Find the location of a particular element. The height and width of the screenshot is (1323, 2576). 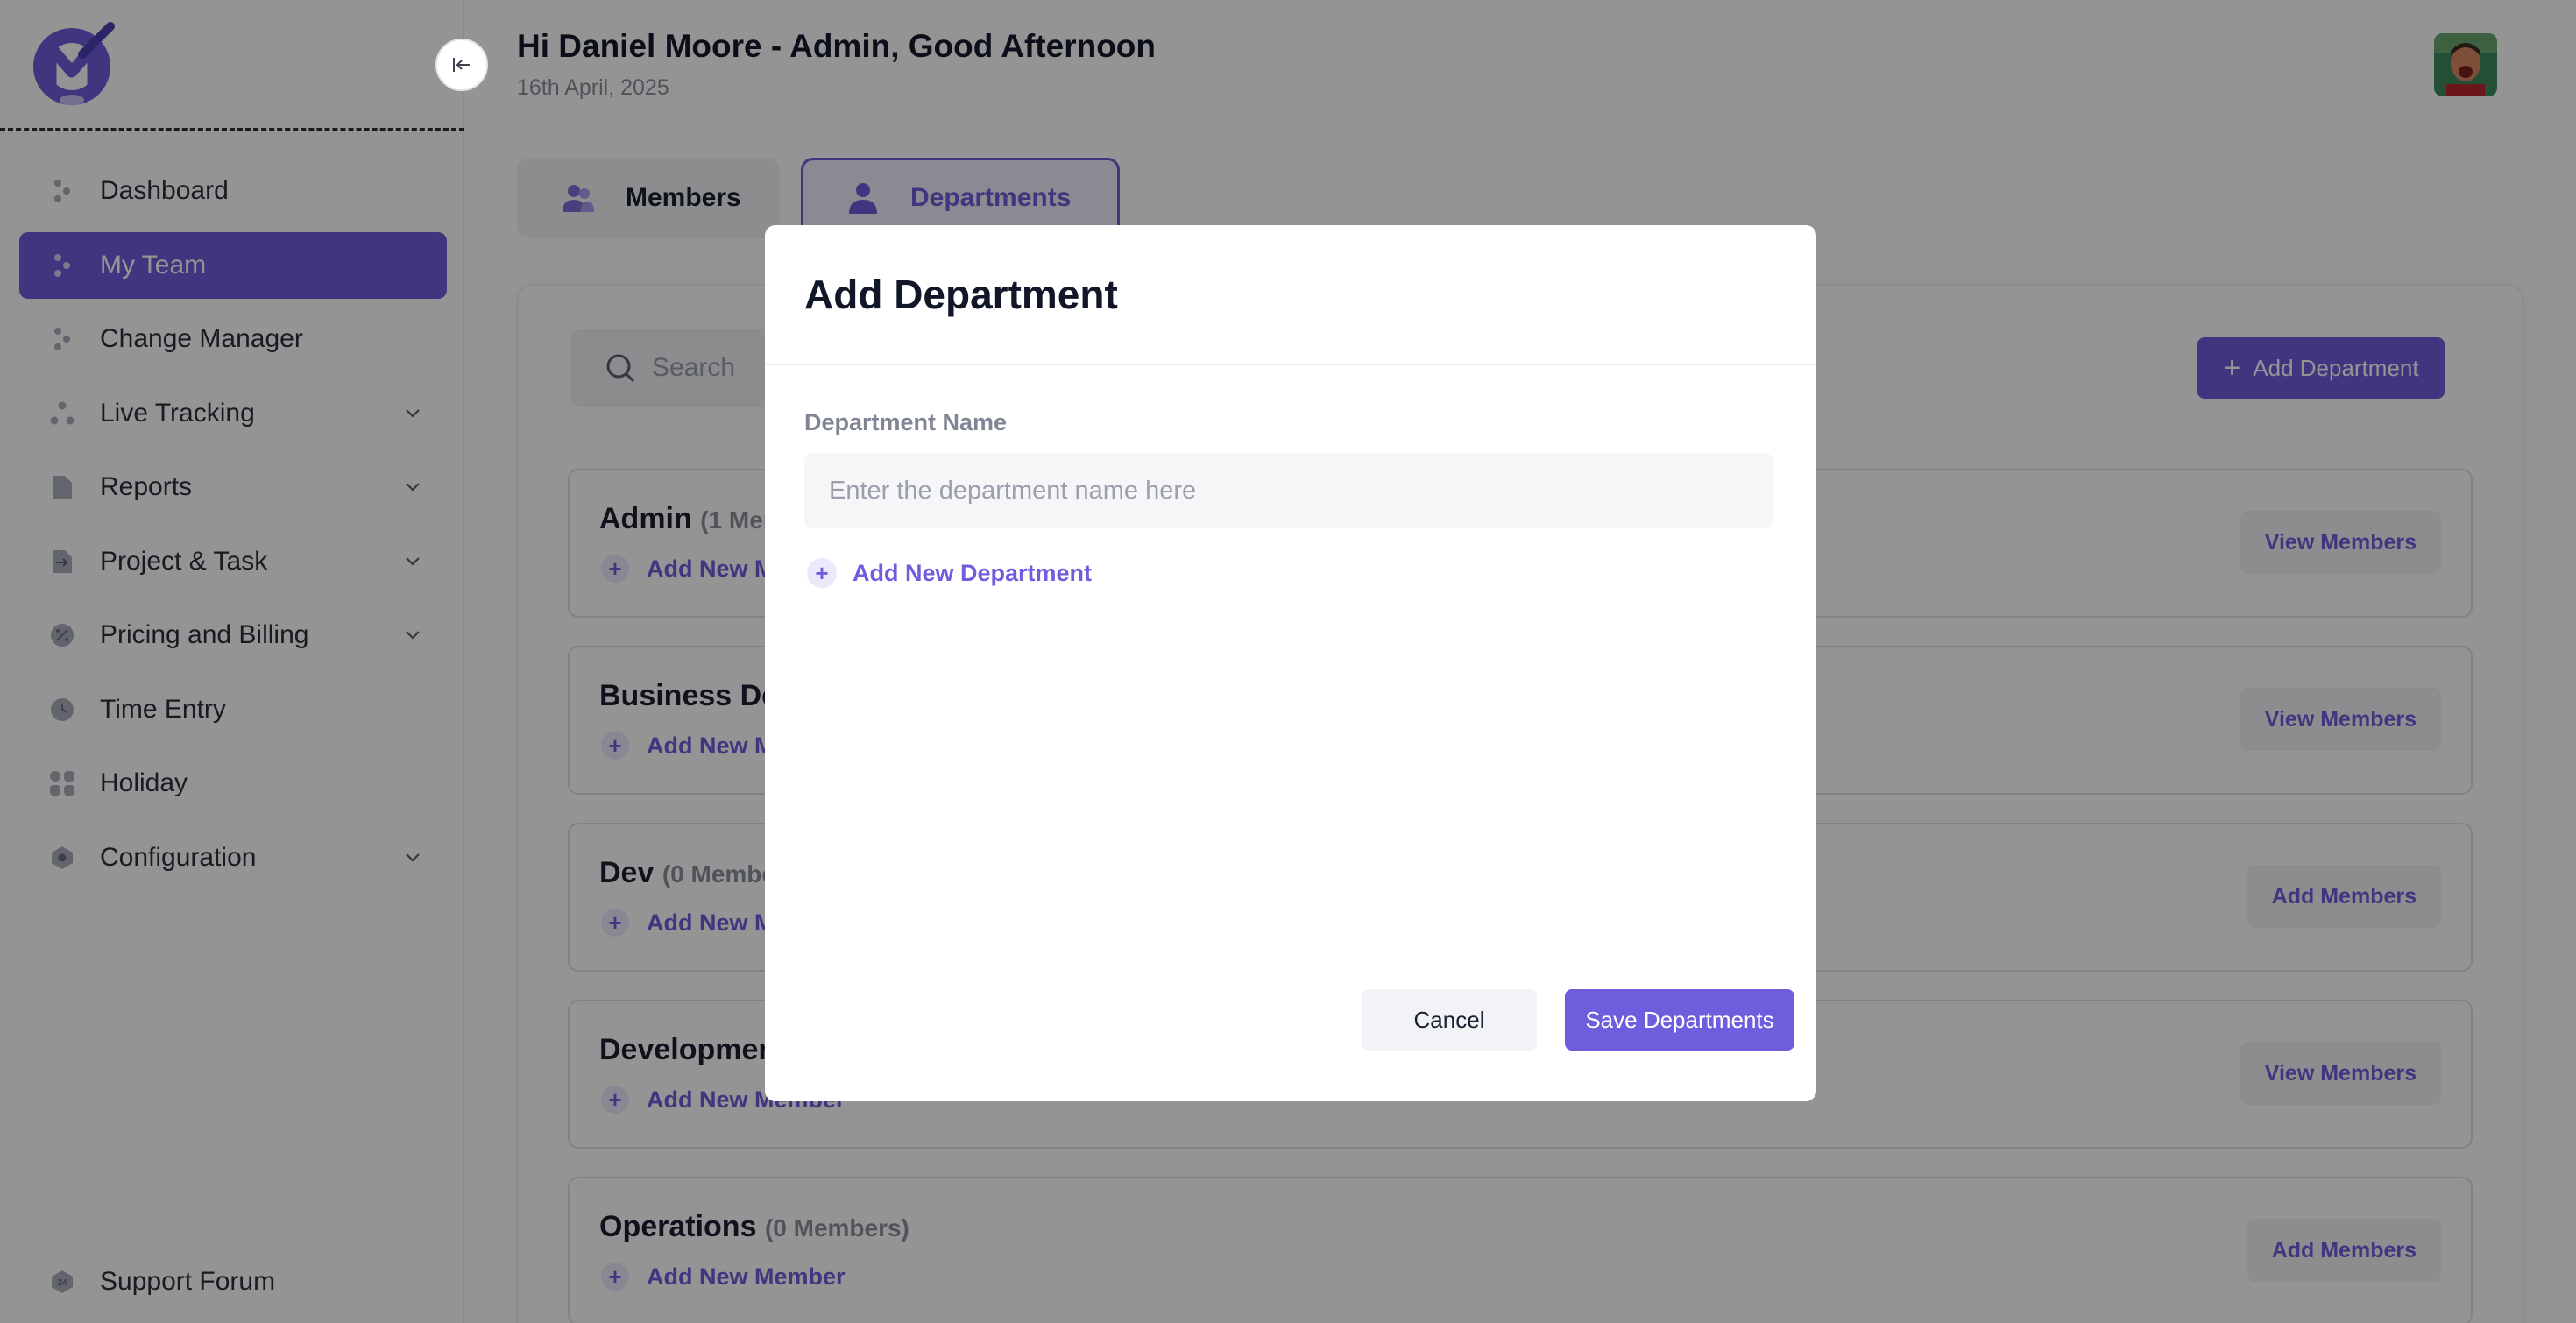

department-name-field is located at coordinates (1288, 490).